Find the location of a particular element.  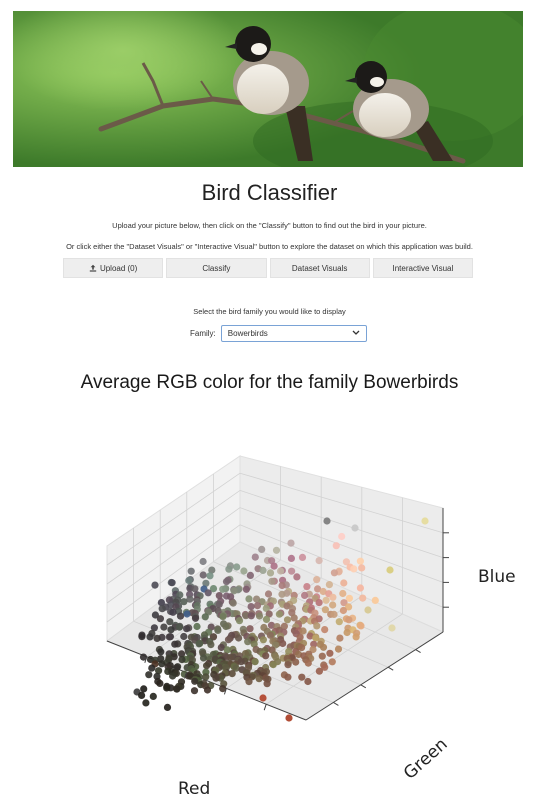

axis-label-blue: Blue is located at coordinates (497, 577).